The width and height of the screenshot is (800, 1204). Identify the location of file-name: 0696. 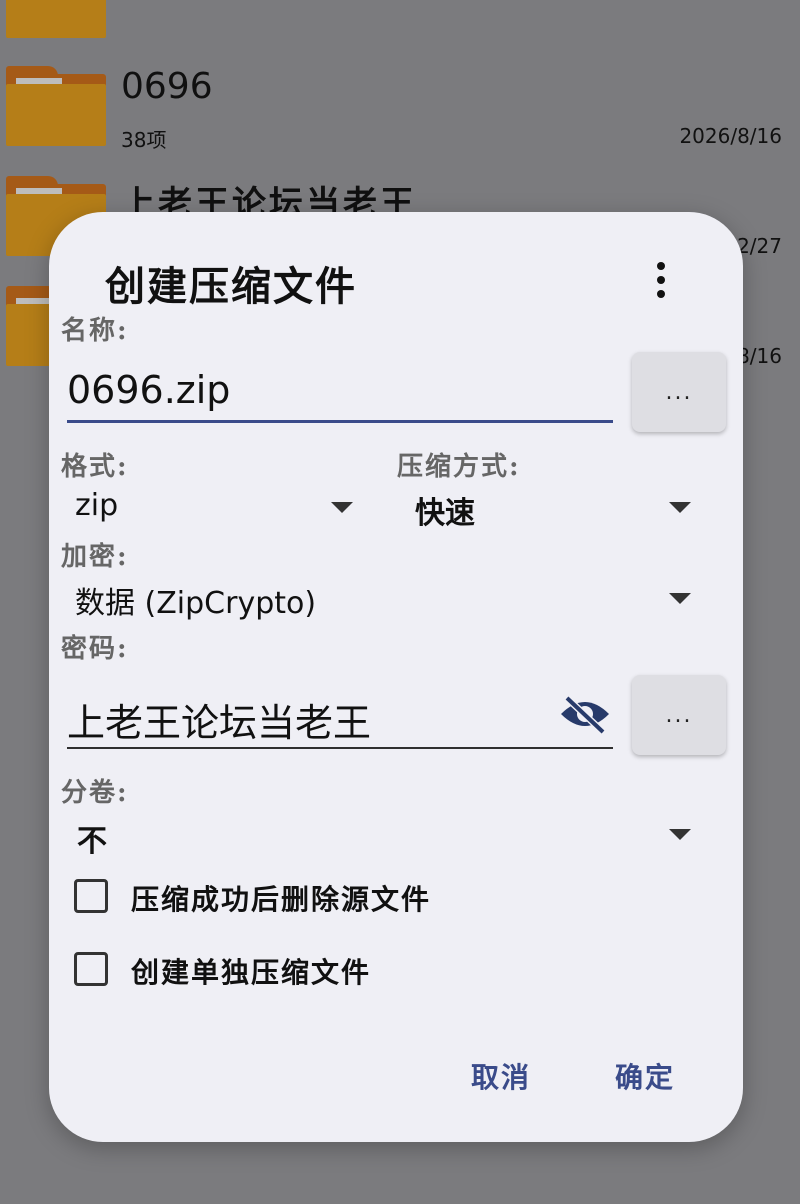
(167, 86).